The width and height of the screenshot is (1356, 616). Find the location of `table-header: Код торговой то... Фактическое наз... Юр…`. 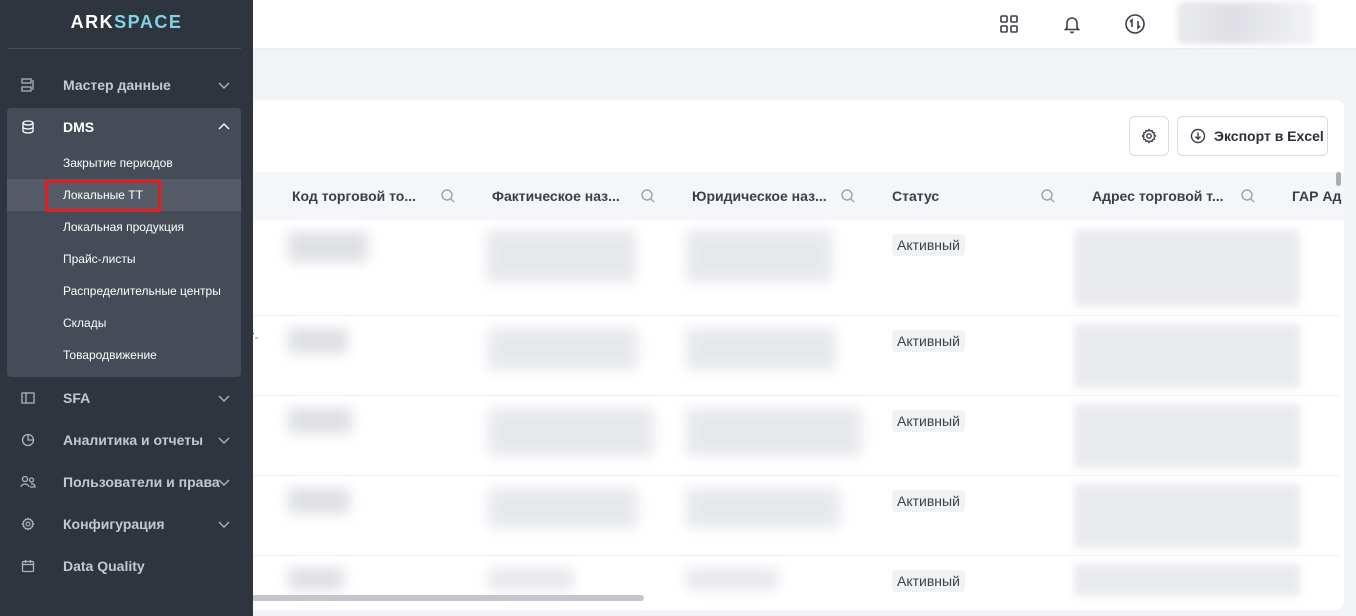

table-header: Код торговой то... Фактическое наз... Юр… is located at coordinates (792, 196).